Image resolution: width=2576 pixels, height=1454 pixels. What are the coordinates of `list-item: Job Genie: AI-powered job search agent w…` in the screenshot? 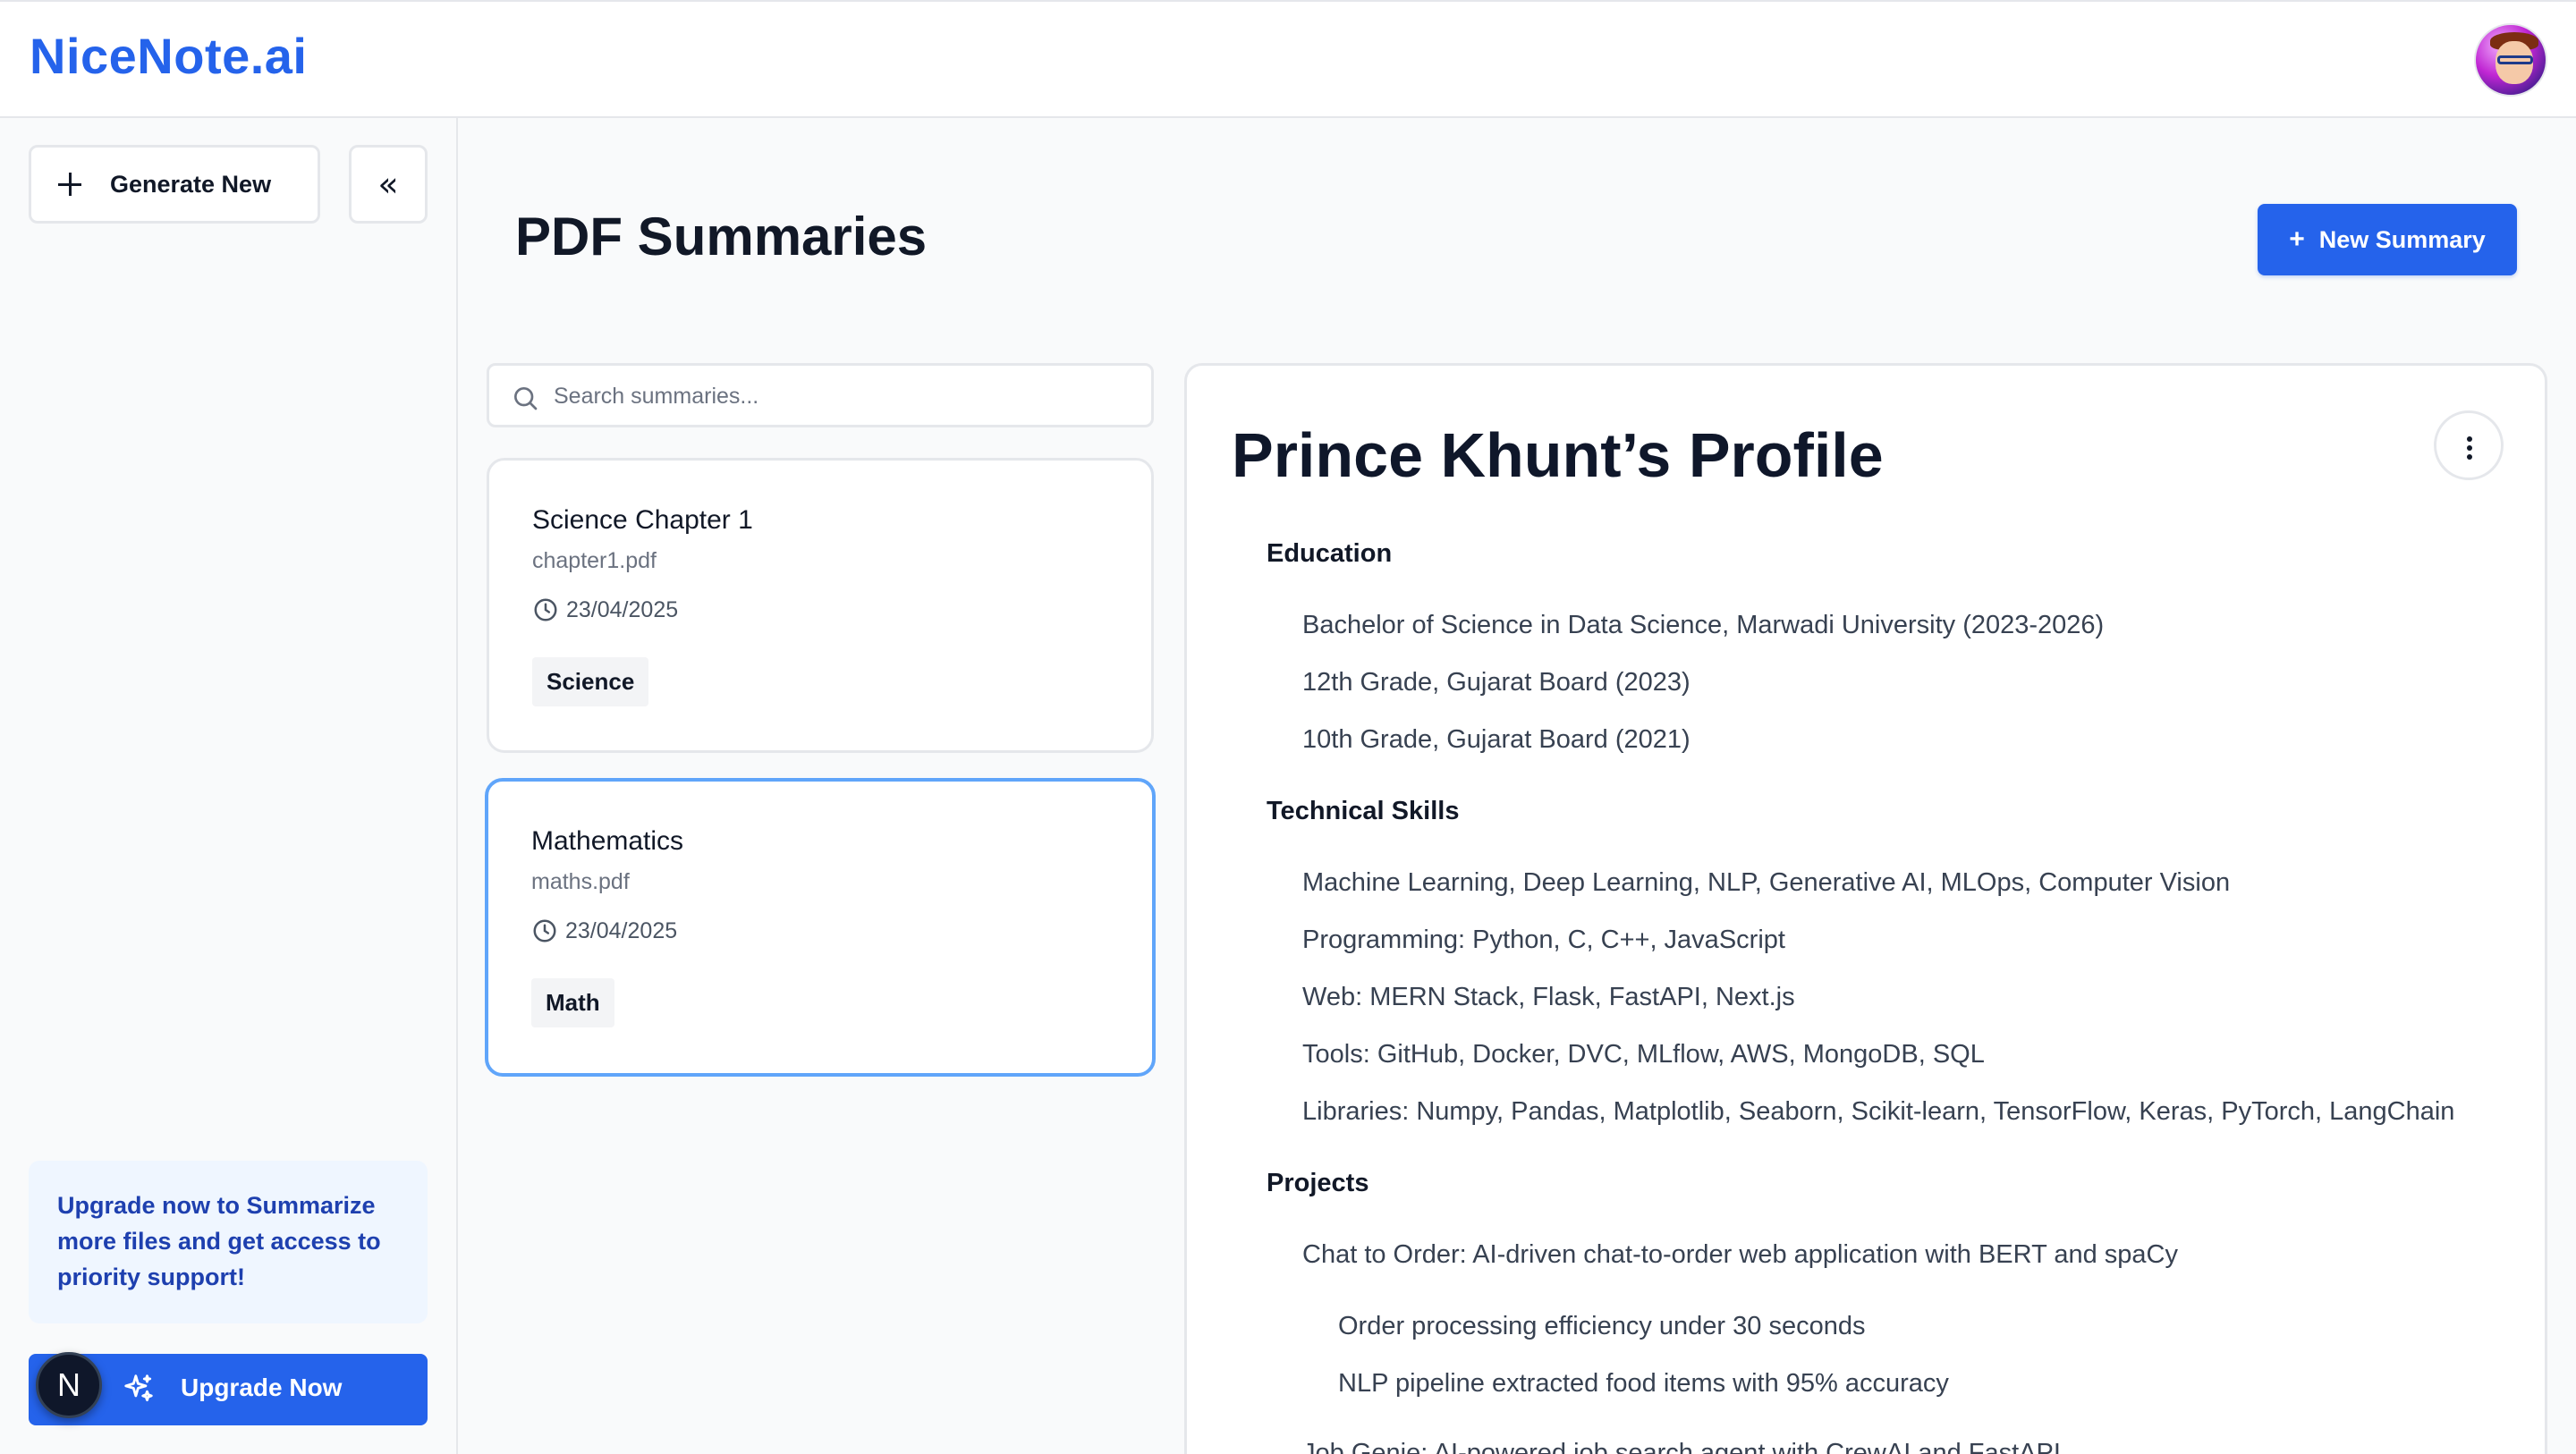 It's located at (1681, 1447).